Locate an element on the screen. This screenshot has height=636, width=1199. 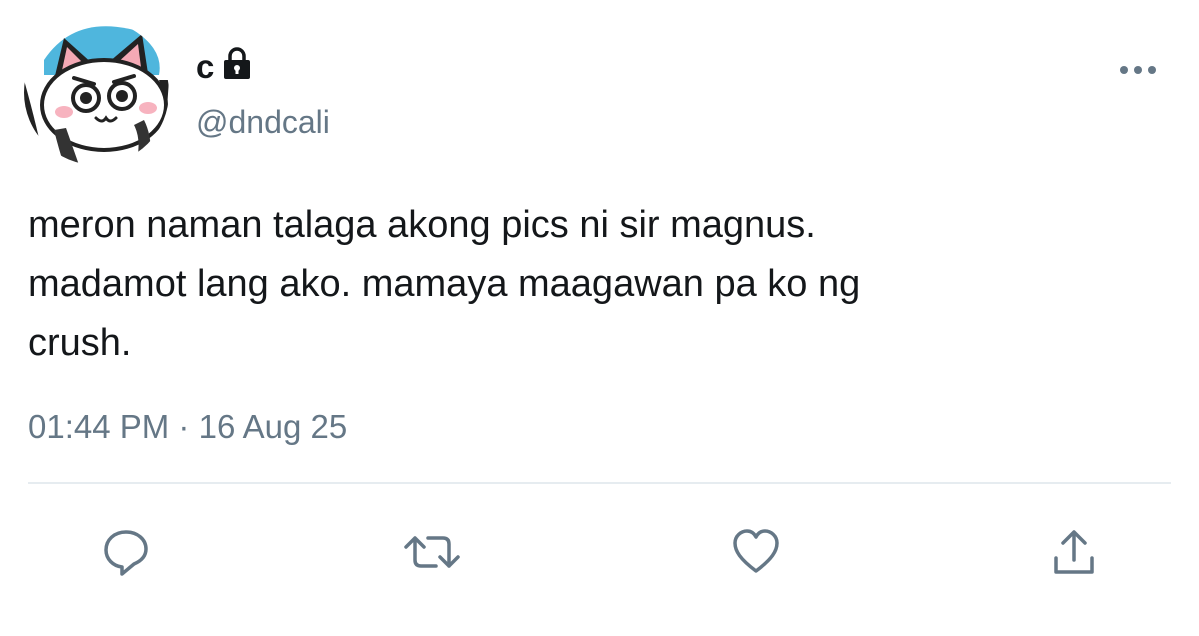
avatar is located at coordinates (96, 92).